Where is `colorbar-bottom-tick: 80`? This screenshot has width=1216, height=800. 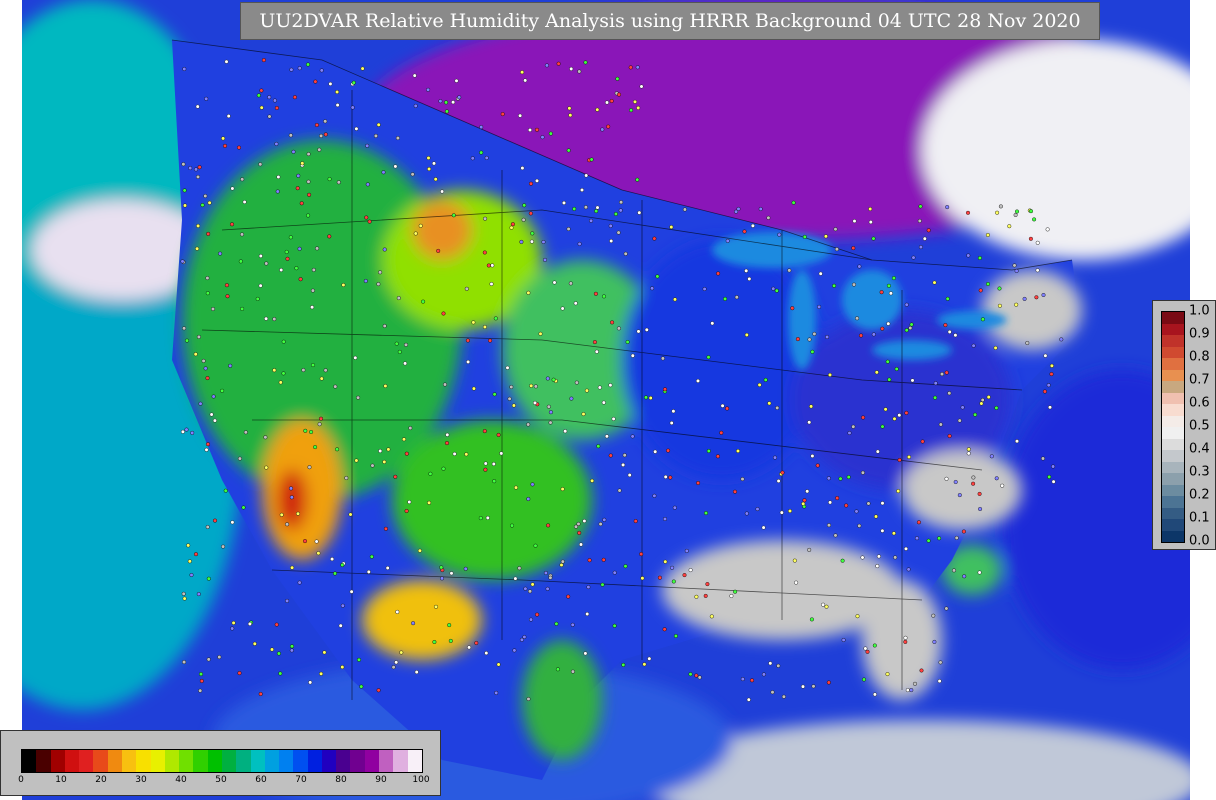
colorbar-bottom-tick: 80 is located at coordinates (341, 780).